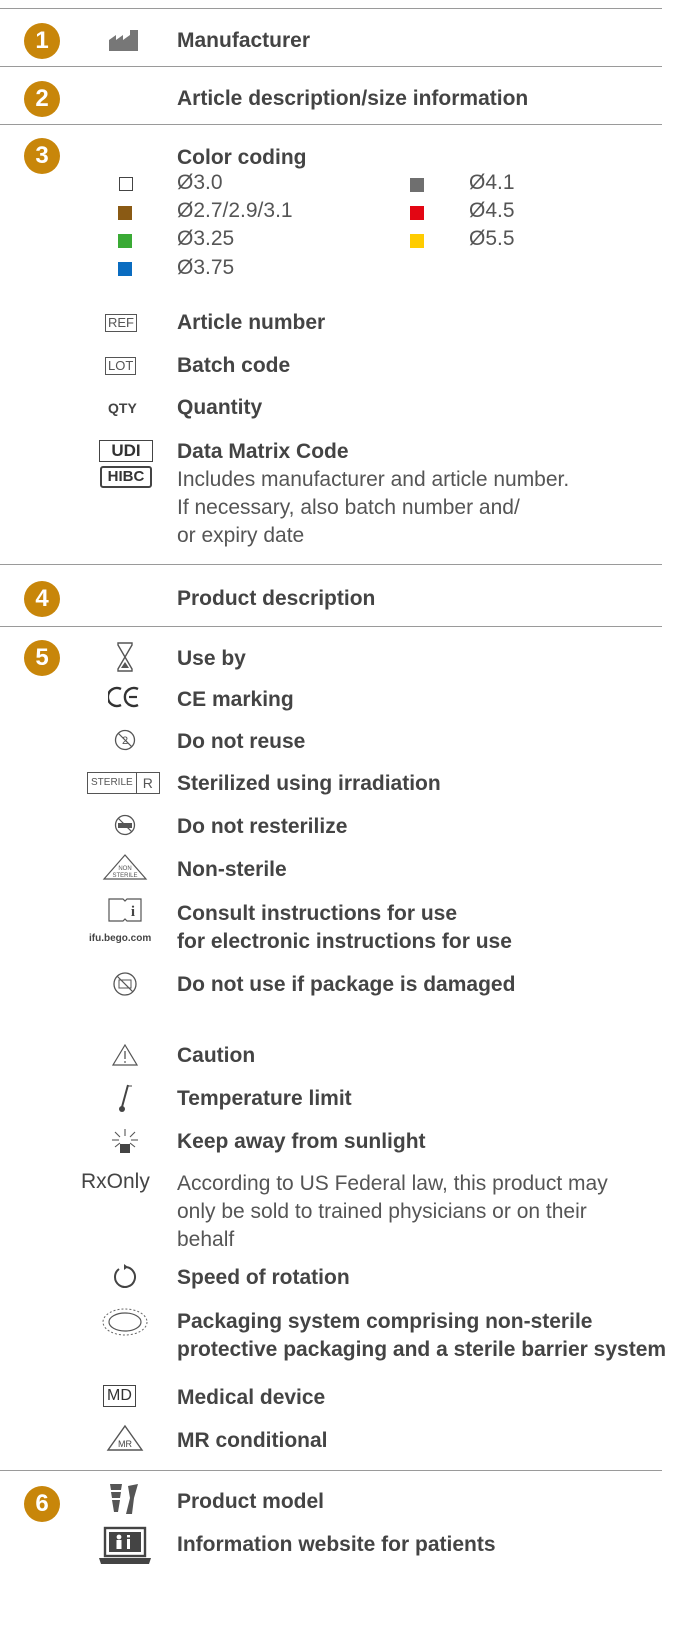 Image resolution: width=684 pixels, height=1626 pixels. I want to click on manufacturer-icon, so click(123, 40).